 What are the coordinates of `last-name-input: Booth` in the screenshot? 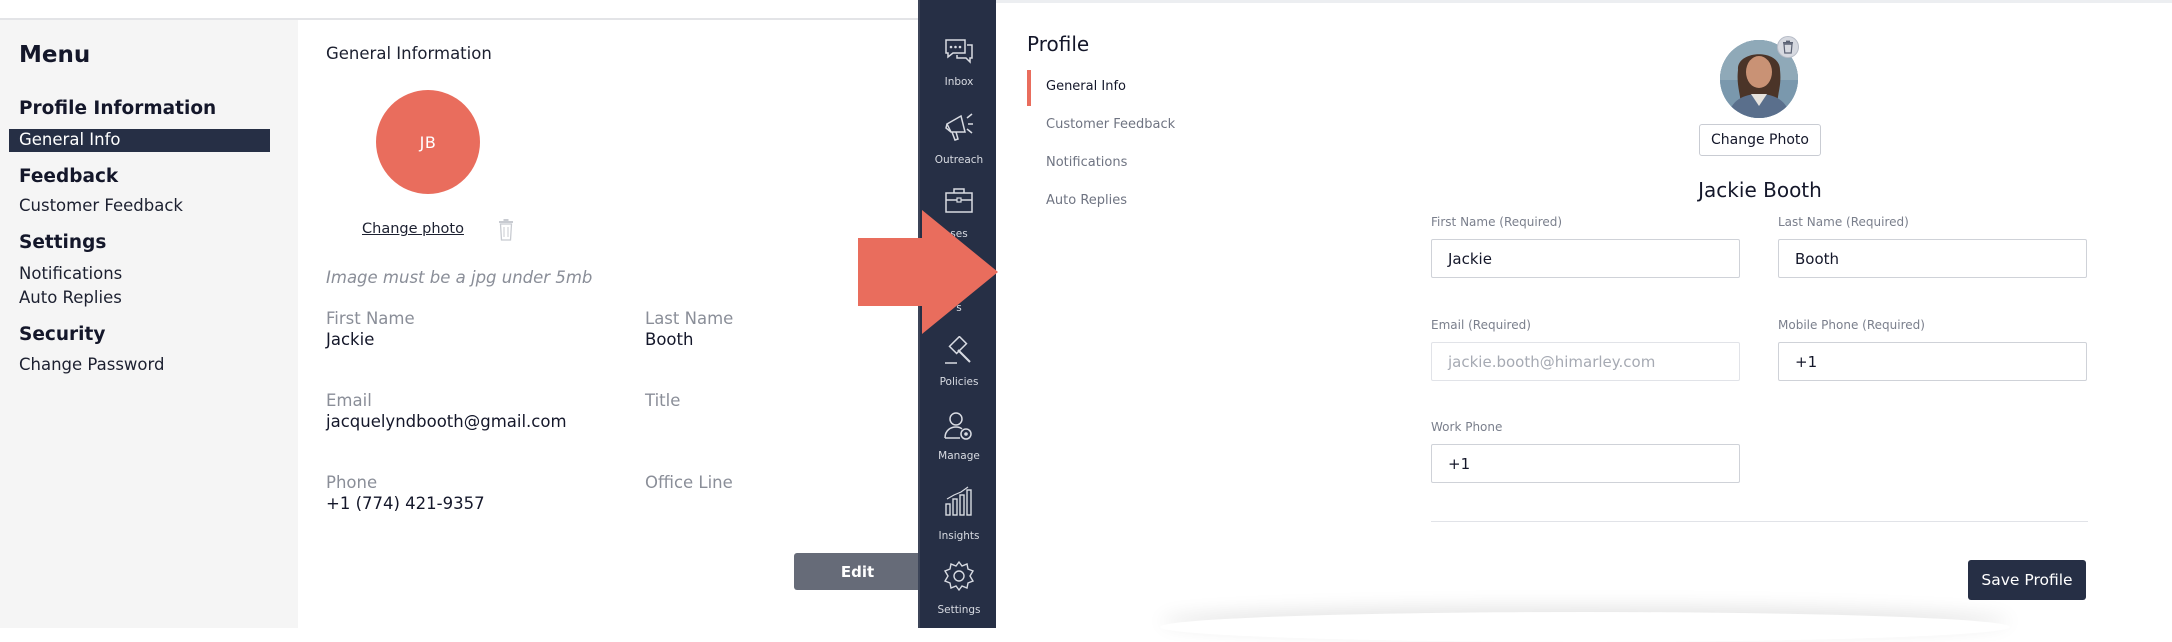 It's located at (1932, 258).